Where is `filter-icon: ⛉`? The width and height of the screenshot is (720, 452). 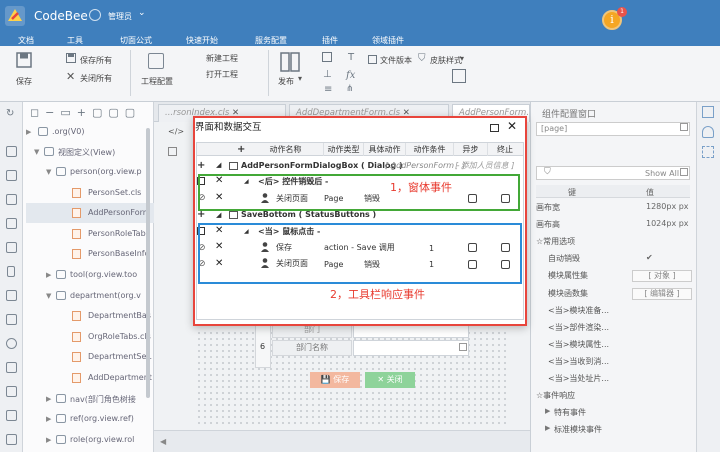
filter-icon: ⛉ is located at coordinates (547, 172).